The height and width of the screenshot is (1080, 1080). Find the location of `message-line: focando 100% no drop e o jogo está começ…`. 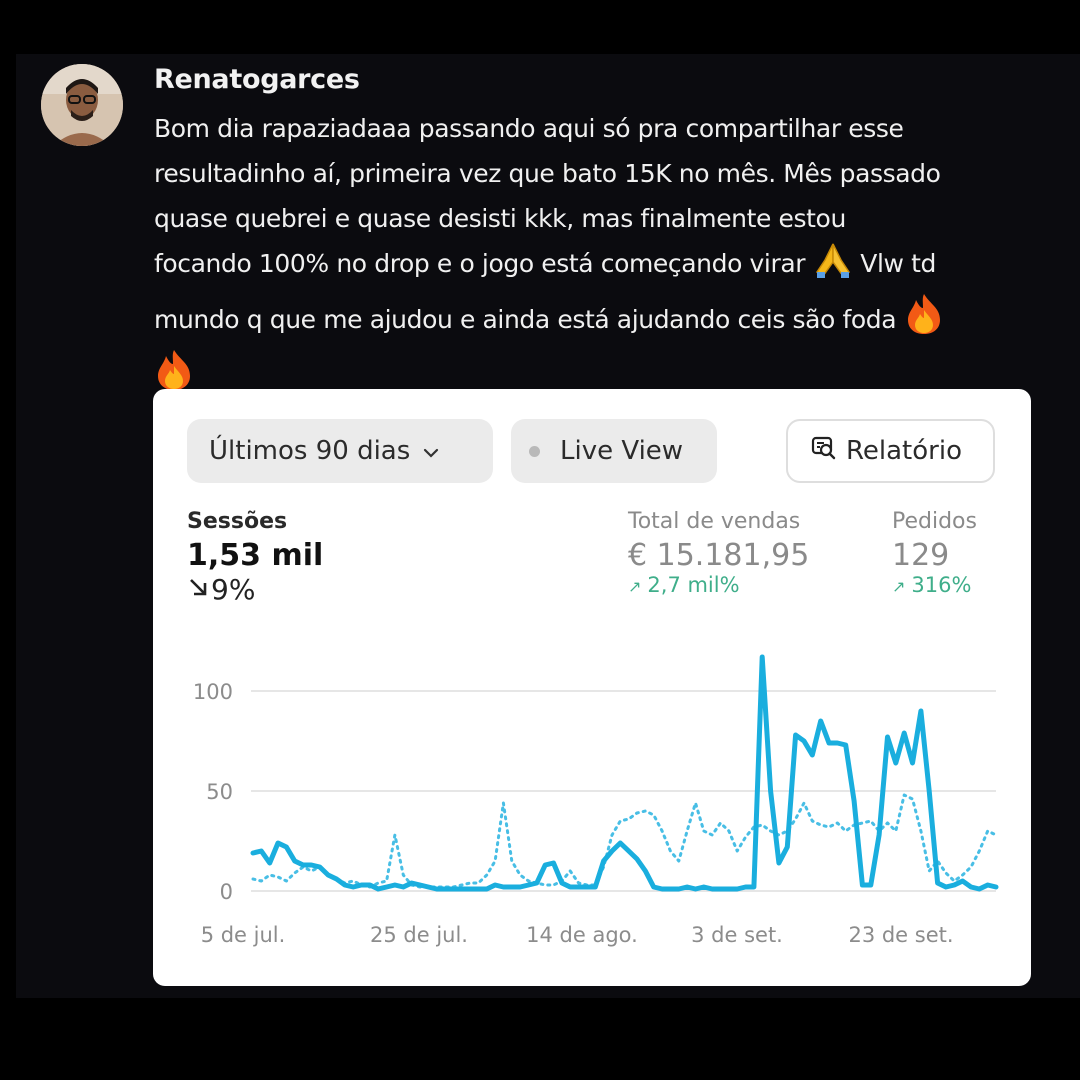

message-line: focando 100% no drop e o jogo está começ… is located at coordinates (480, 263).